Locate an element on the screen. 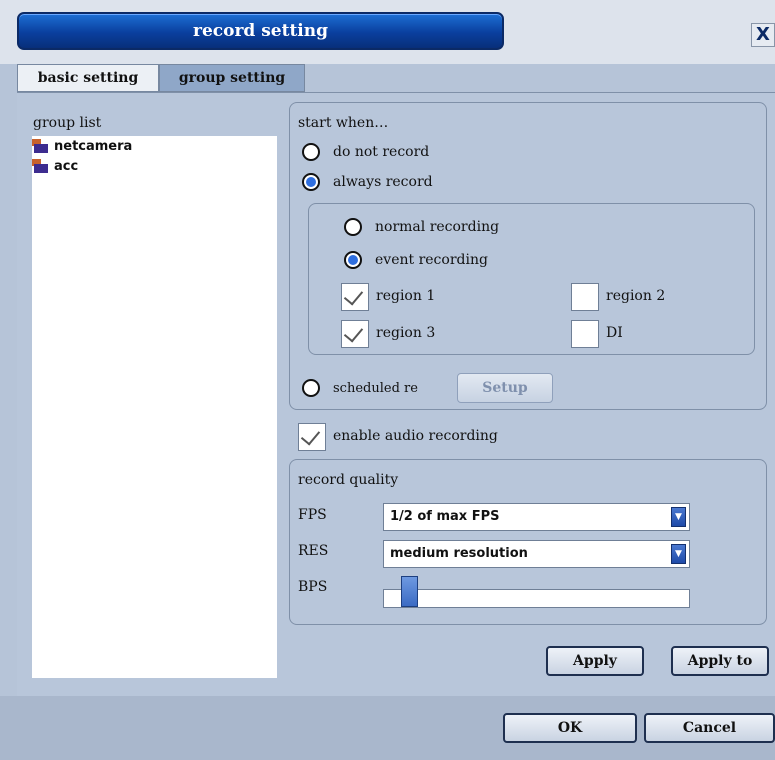 The height and width of the screenshot is (760, 775). ok-button: OK is located at coordinates (570, 728).